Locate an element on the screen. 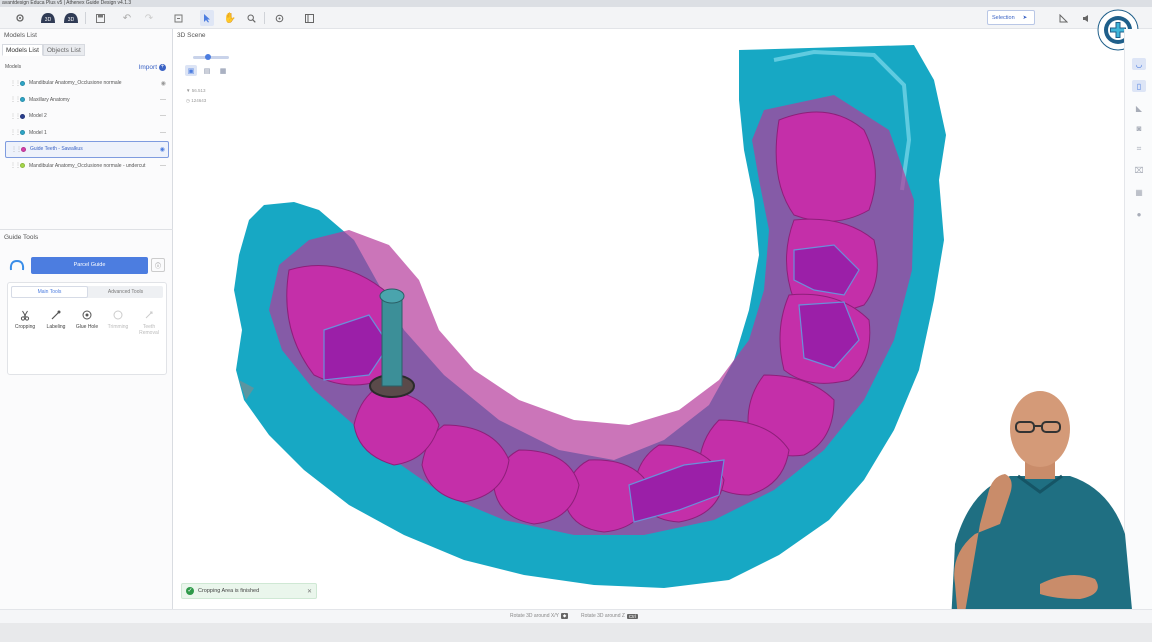 Image resolution: width=1152 pixels, height=642 pixels. model-row-selected: ⋮⋮ Guide Teeth - Sawalkus ◉ is located at coordinates (87, 149).